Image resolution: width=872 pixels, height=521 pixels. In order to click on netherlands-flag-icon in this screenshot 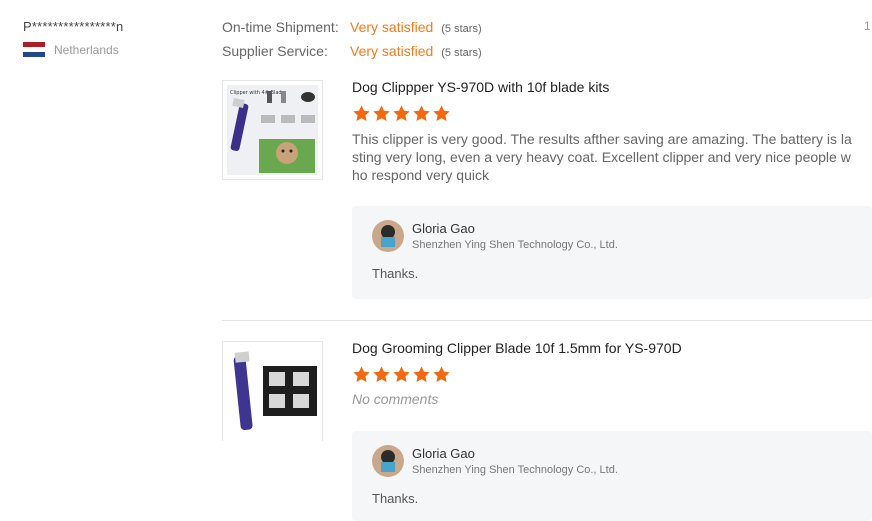, I will do `click(34, 49)`.